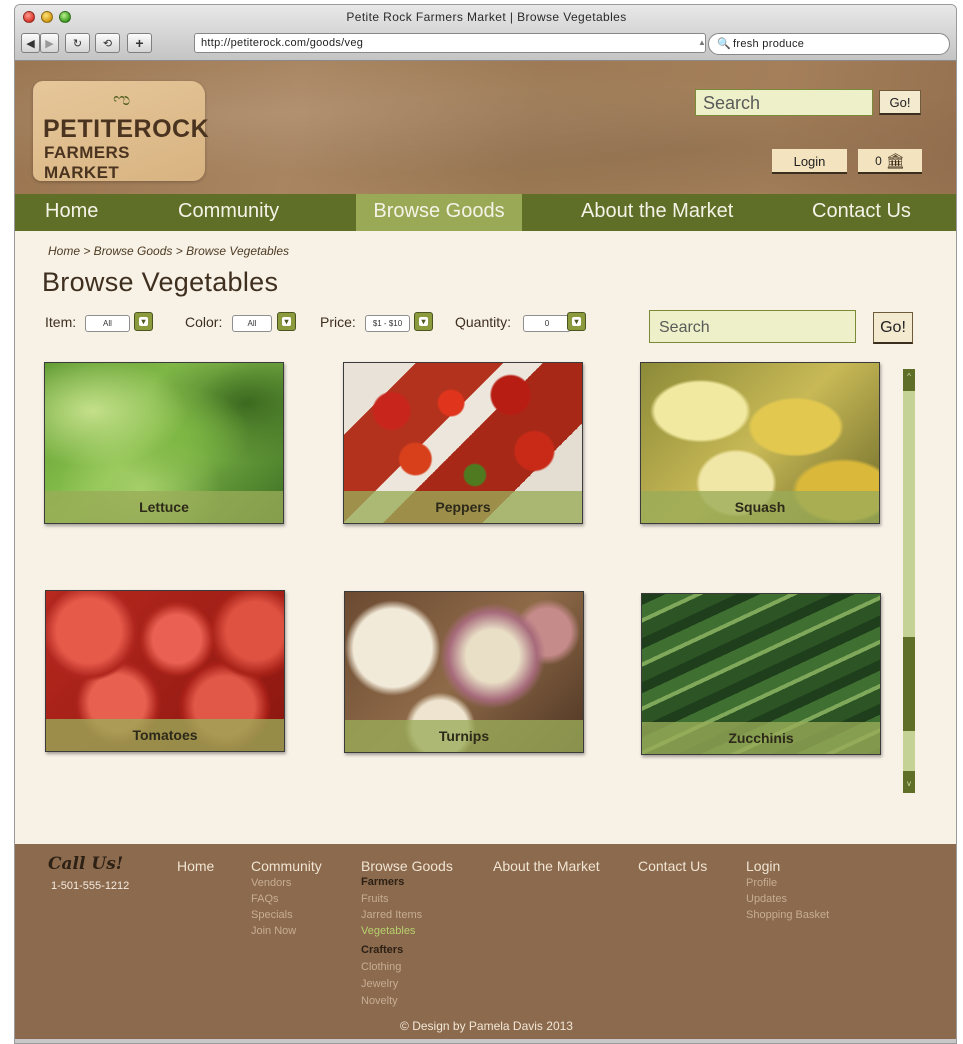 This screenshot has width=963, height=1044. Describe the element at coordinates (657, 212) in the screenshot. I see `nav-about: About the Market` at that location.